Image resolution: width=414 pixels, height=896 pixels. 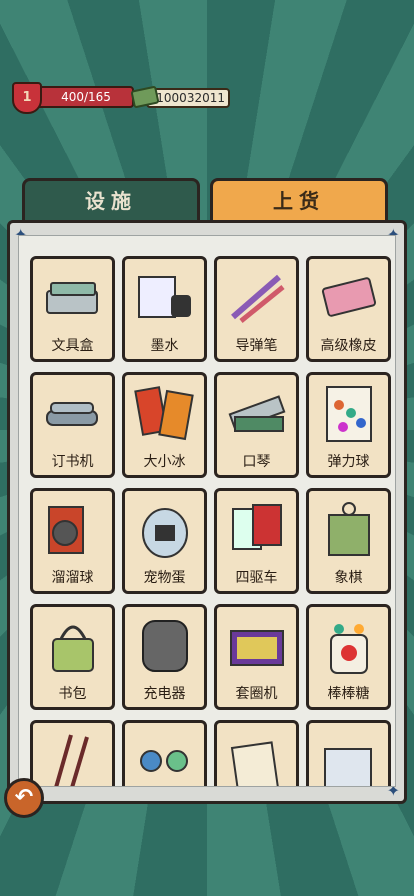 I want to click on goods-item-card: 书包, so click(x=72, y=657).